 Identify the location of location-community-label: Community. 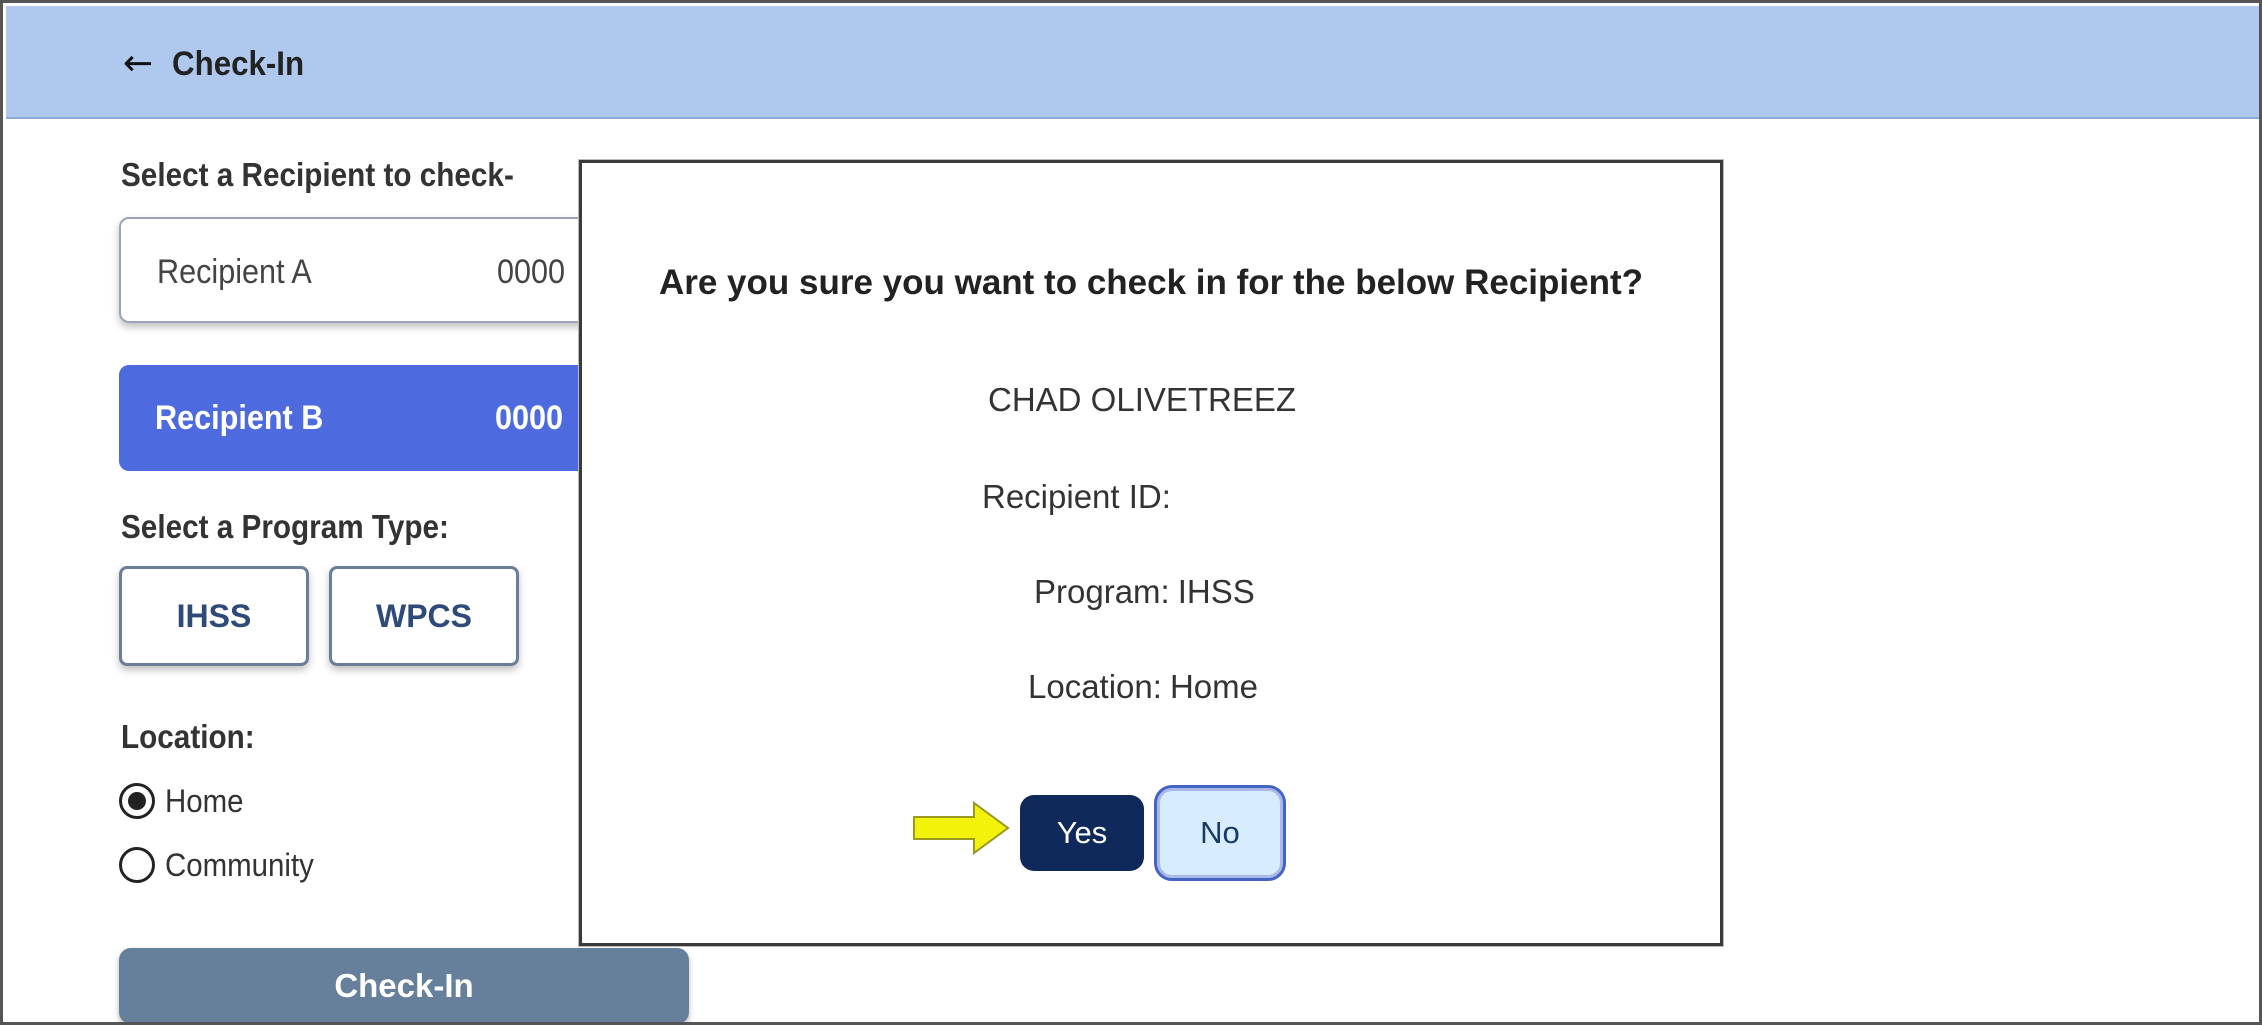
(239, 864).